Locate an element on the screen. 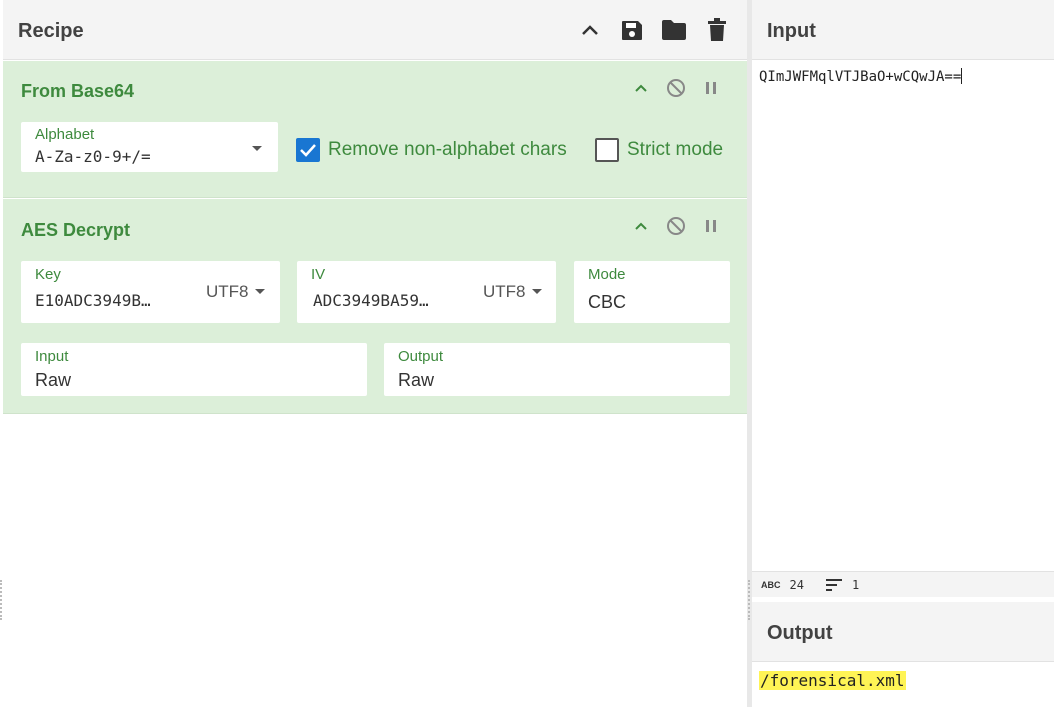  operation-title: From Base64 is located at coordinates (78, 91).